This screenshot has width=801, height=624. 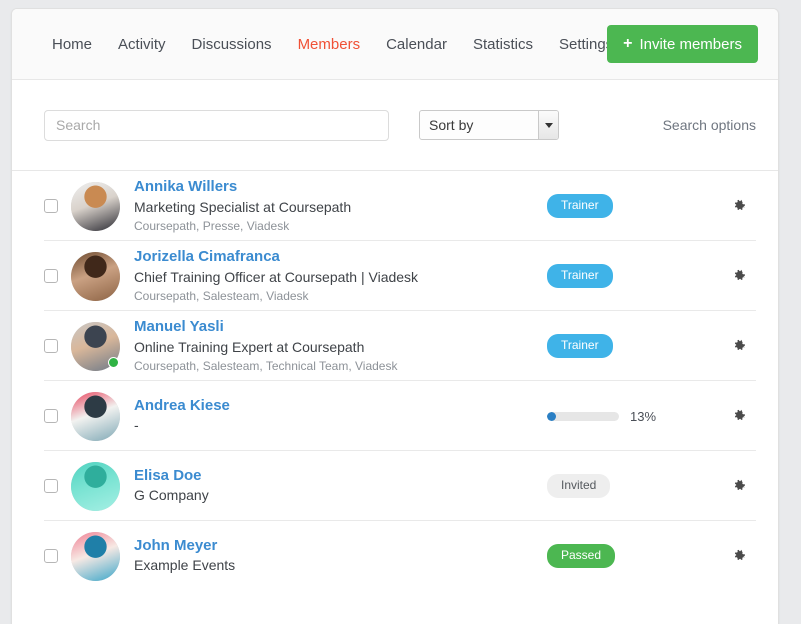 I want to click on status-badge: Invited, so click(x=579, y=486).